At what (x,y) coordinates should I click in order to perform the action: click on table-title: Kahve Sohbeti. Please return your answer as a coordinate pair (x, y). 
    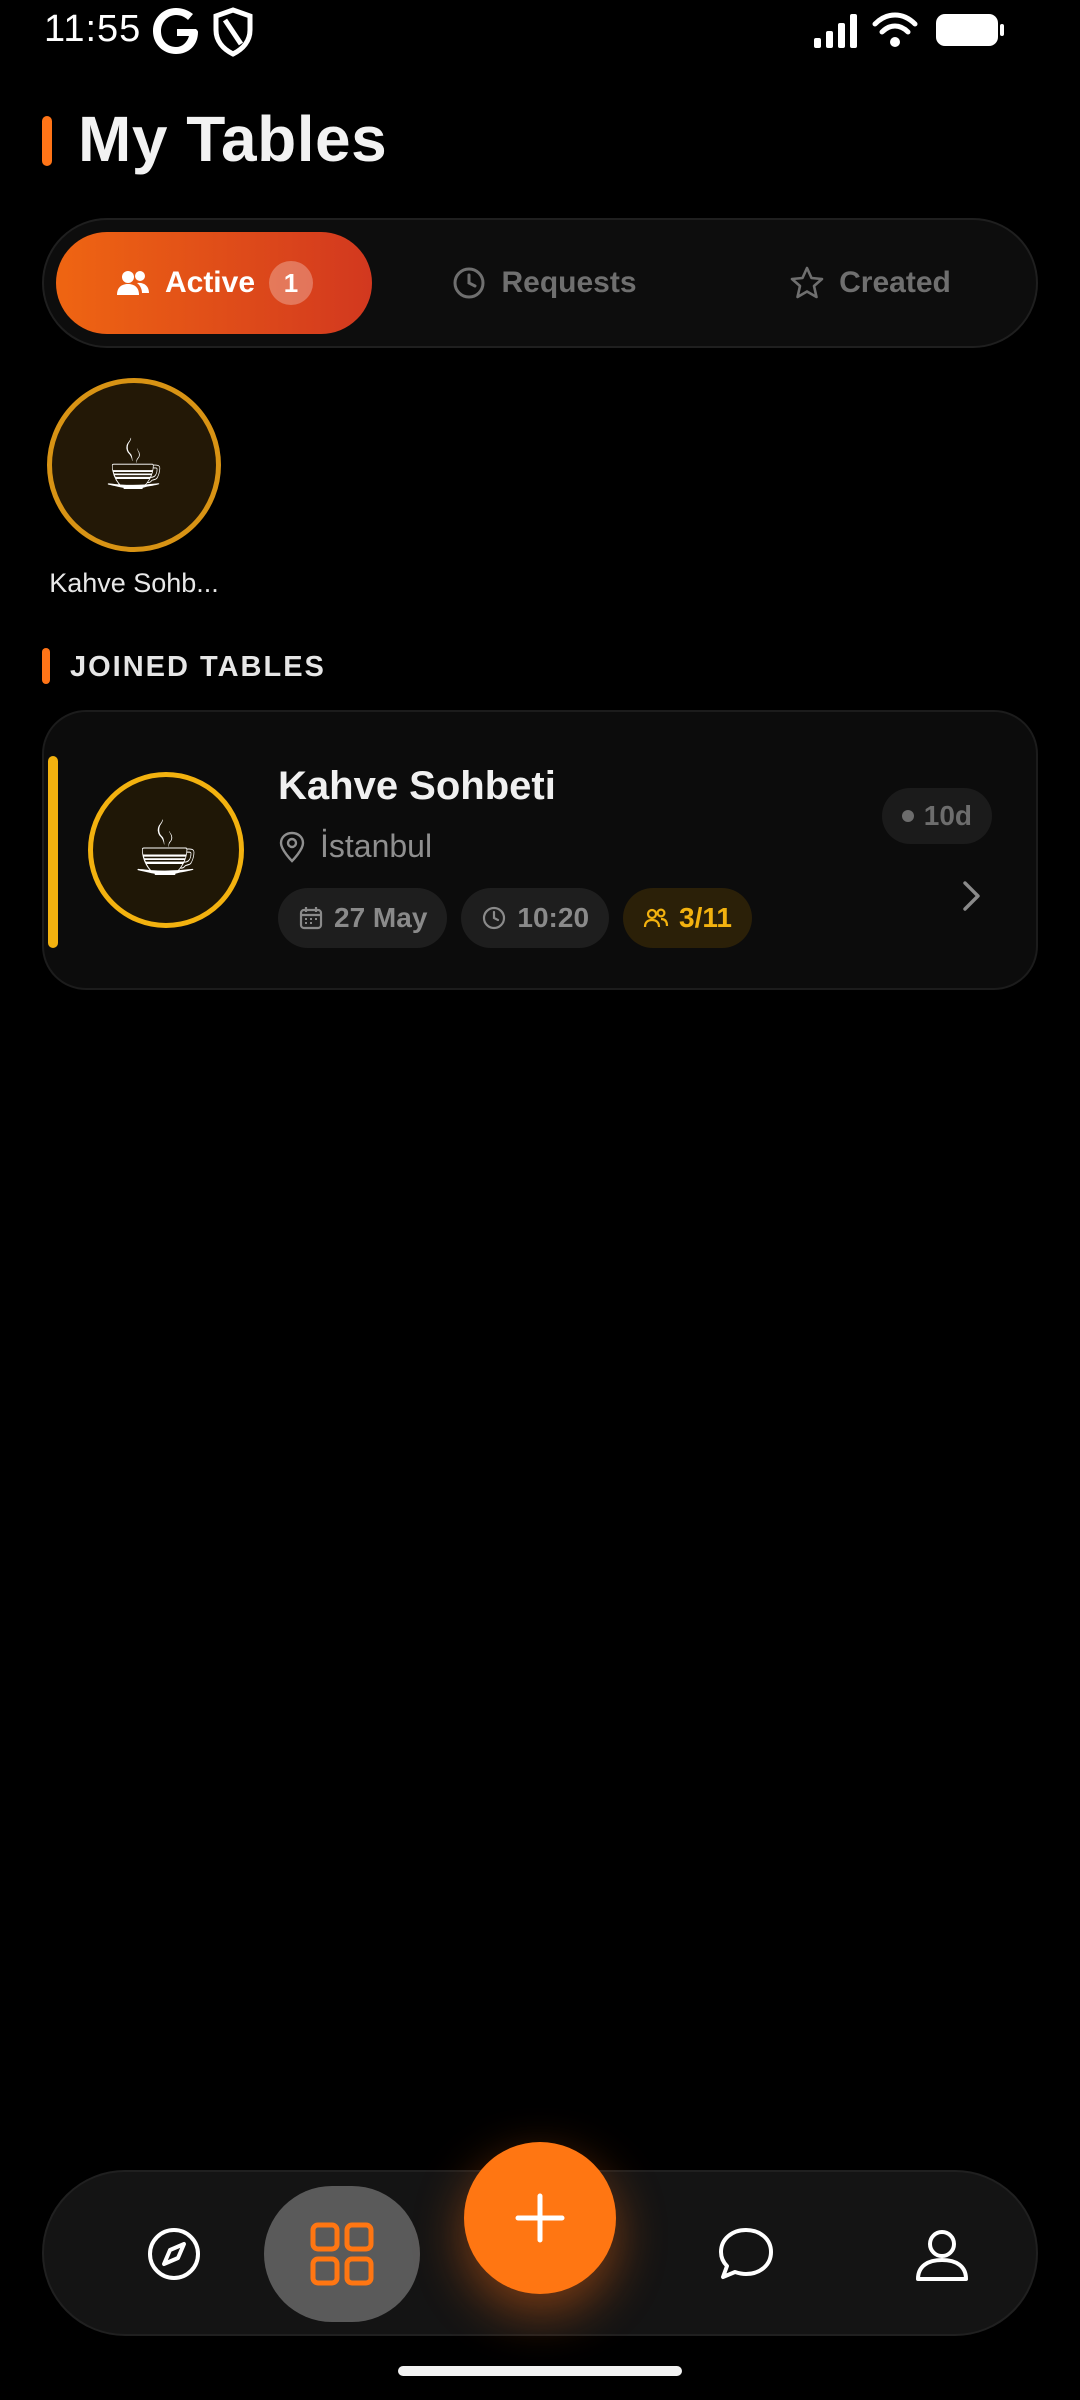
    Looking at the image, I should click on (417, 786).